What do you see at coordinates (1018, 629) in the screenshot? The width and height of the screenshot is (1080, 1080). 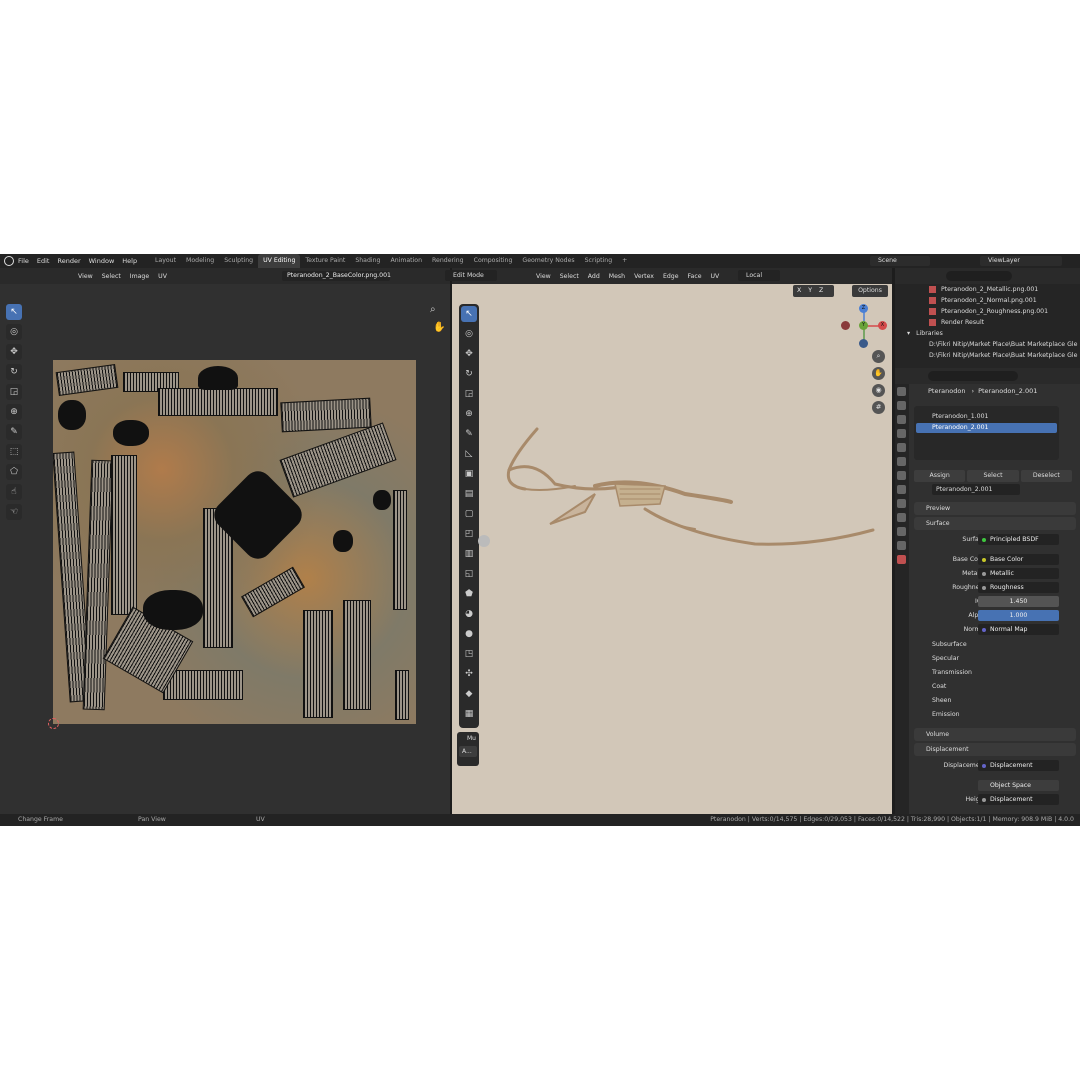 I see `normal-field: Normal Map` at bounding box center [1018, 629].